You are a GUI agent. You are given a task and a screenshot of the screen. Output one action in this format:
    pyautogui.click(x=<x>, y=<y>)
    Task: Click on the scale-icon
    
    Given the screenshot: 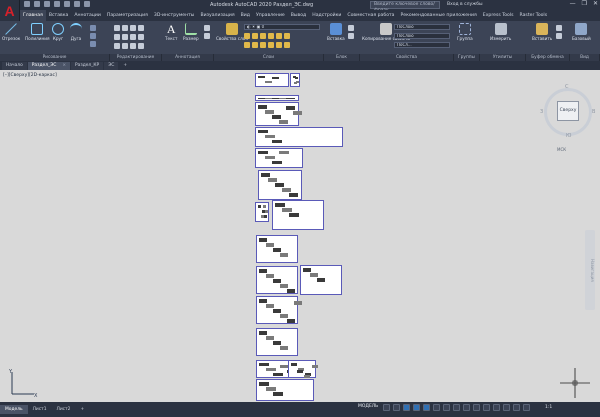 What is the action you would take?
    pyautogui.click(x=125, y=46)
    